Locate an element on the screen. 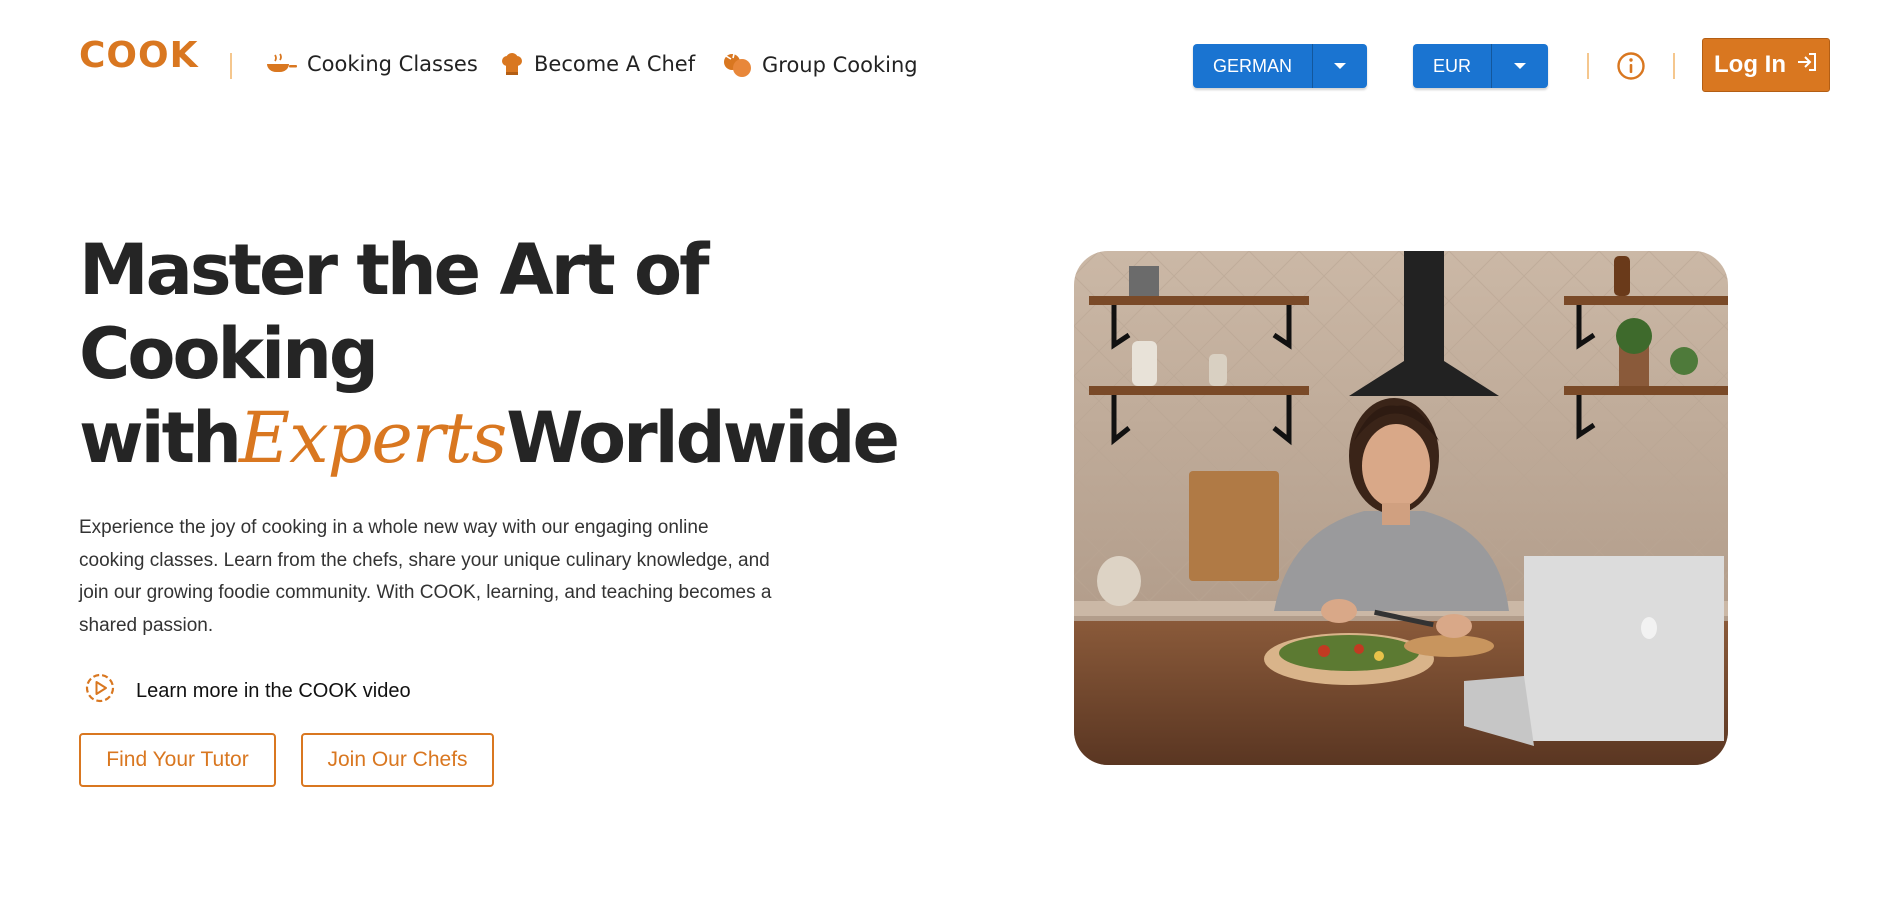  nav-become-a-chef: Become A Chef is located at coordinates (597, 64).